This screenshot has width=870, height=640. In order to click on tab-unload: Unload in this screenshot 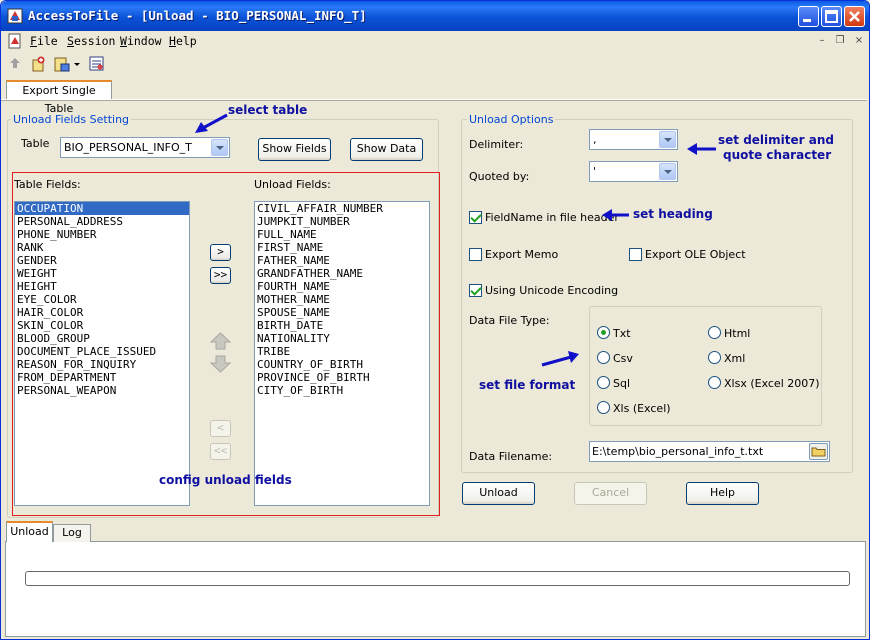, I will do `click(29, 531)`.